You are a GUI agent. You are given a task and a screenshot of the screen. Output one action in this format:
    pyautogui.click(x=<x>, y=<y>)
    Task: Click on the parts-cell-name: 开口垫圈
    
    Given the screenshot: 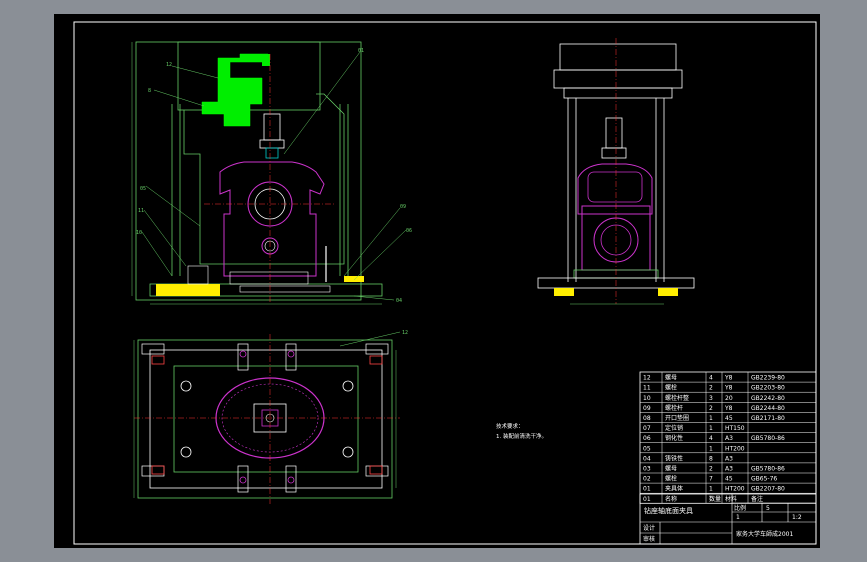 What is the action you would take?
    pyautogui.click(x=677, y=418)
    